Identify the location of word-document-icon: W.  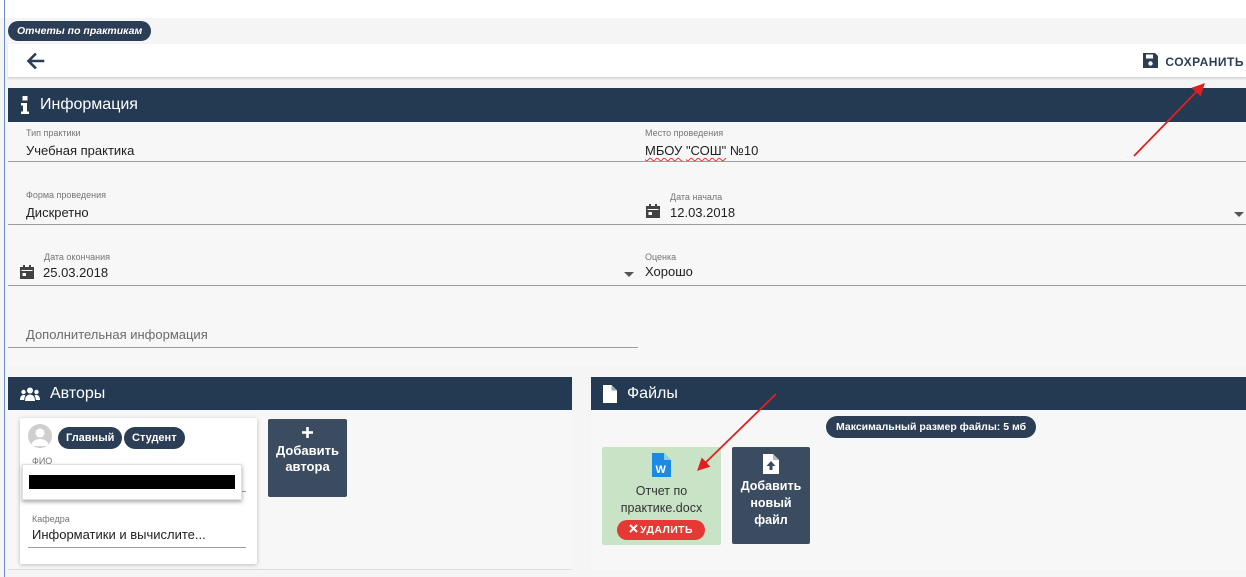
(661, 467).